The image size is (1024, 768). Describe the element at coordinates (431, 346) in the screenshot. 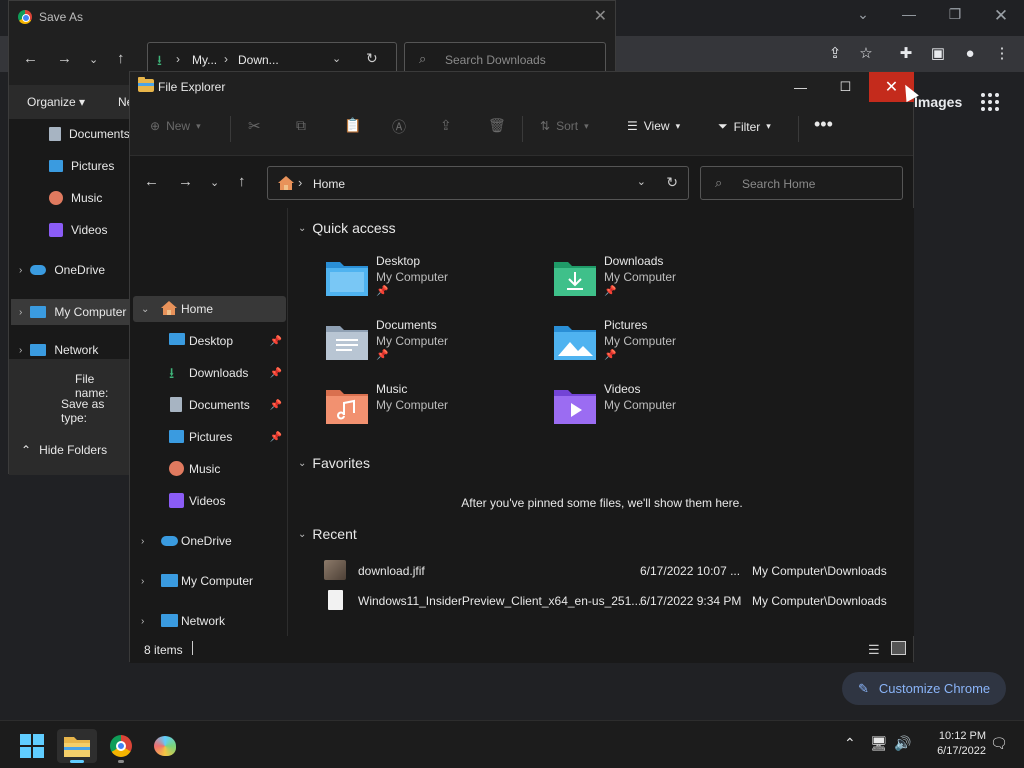

I see `quick-access-documents: Documents My Computer 📌` at that location.